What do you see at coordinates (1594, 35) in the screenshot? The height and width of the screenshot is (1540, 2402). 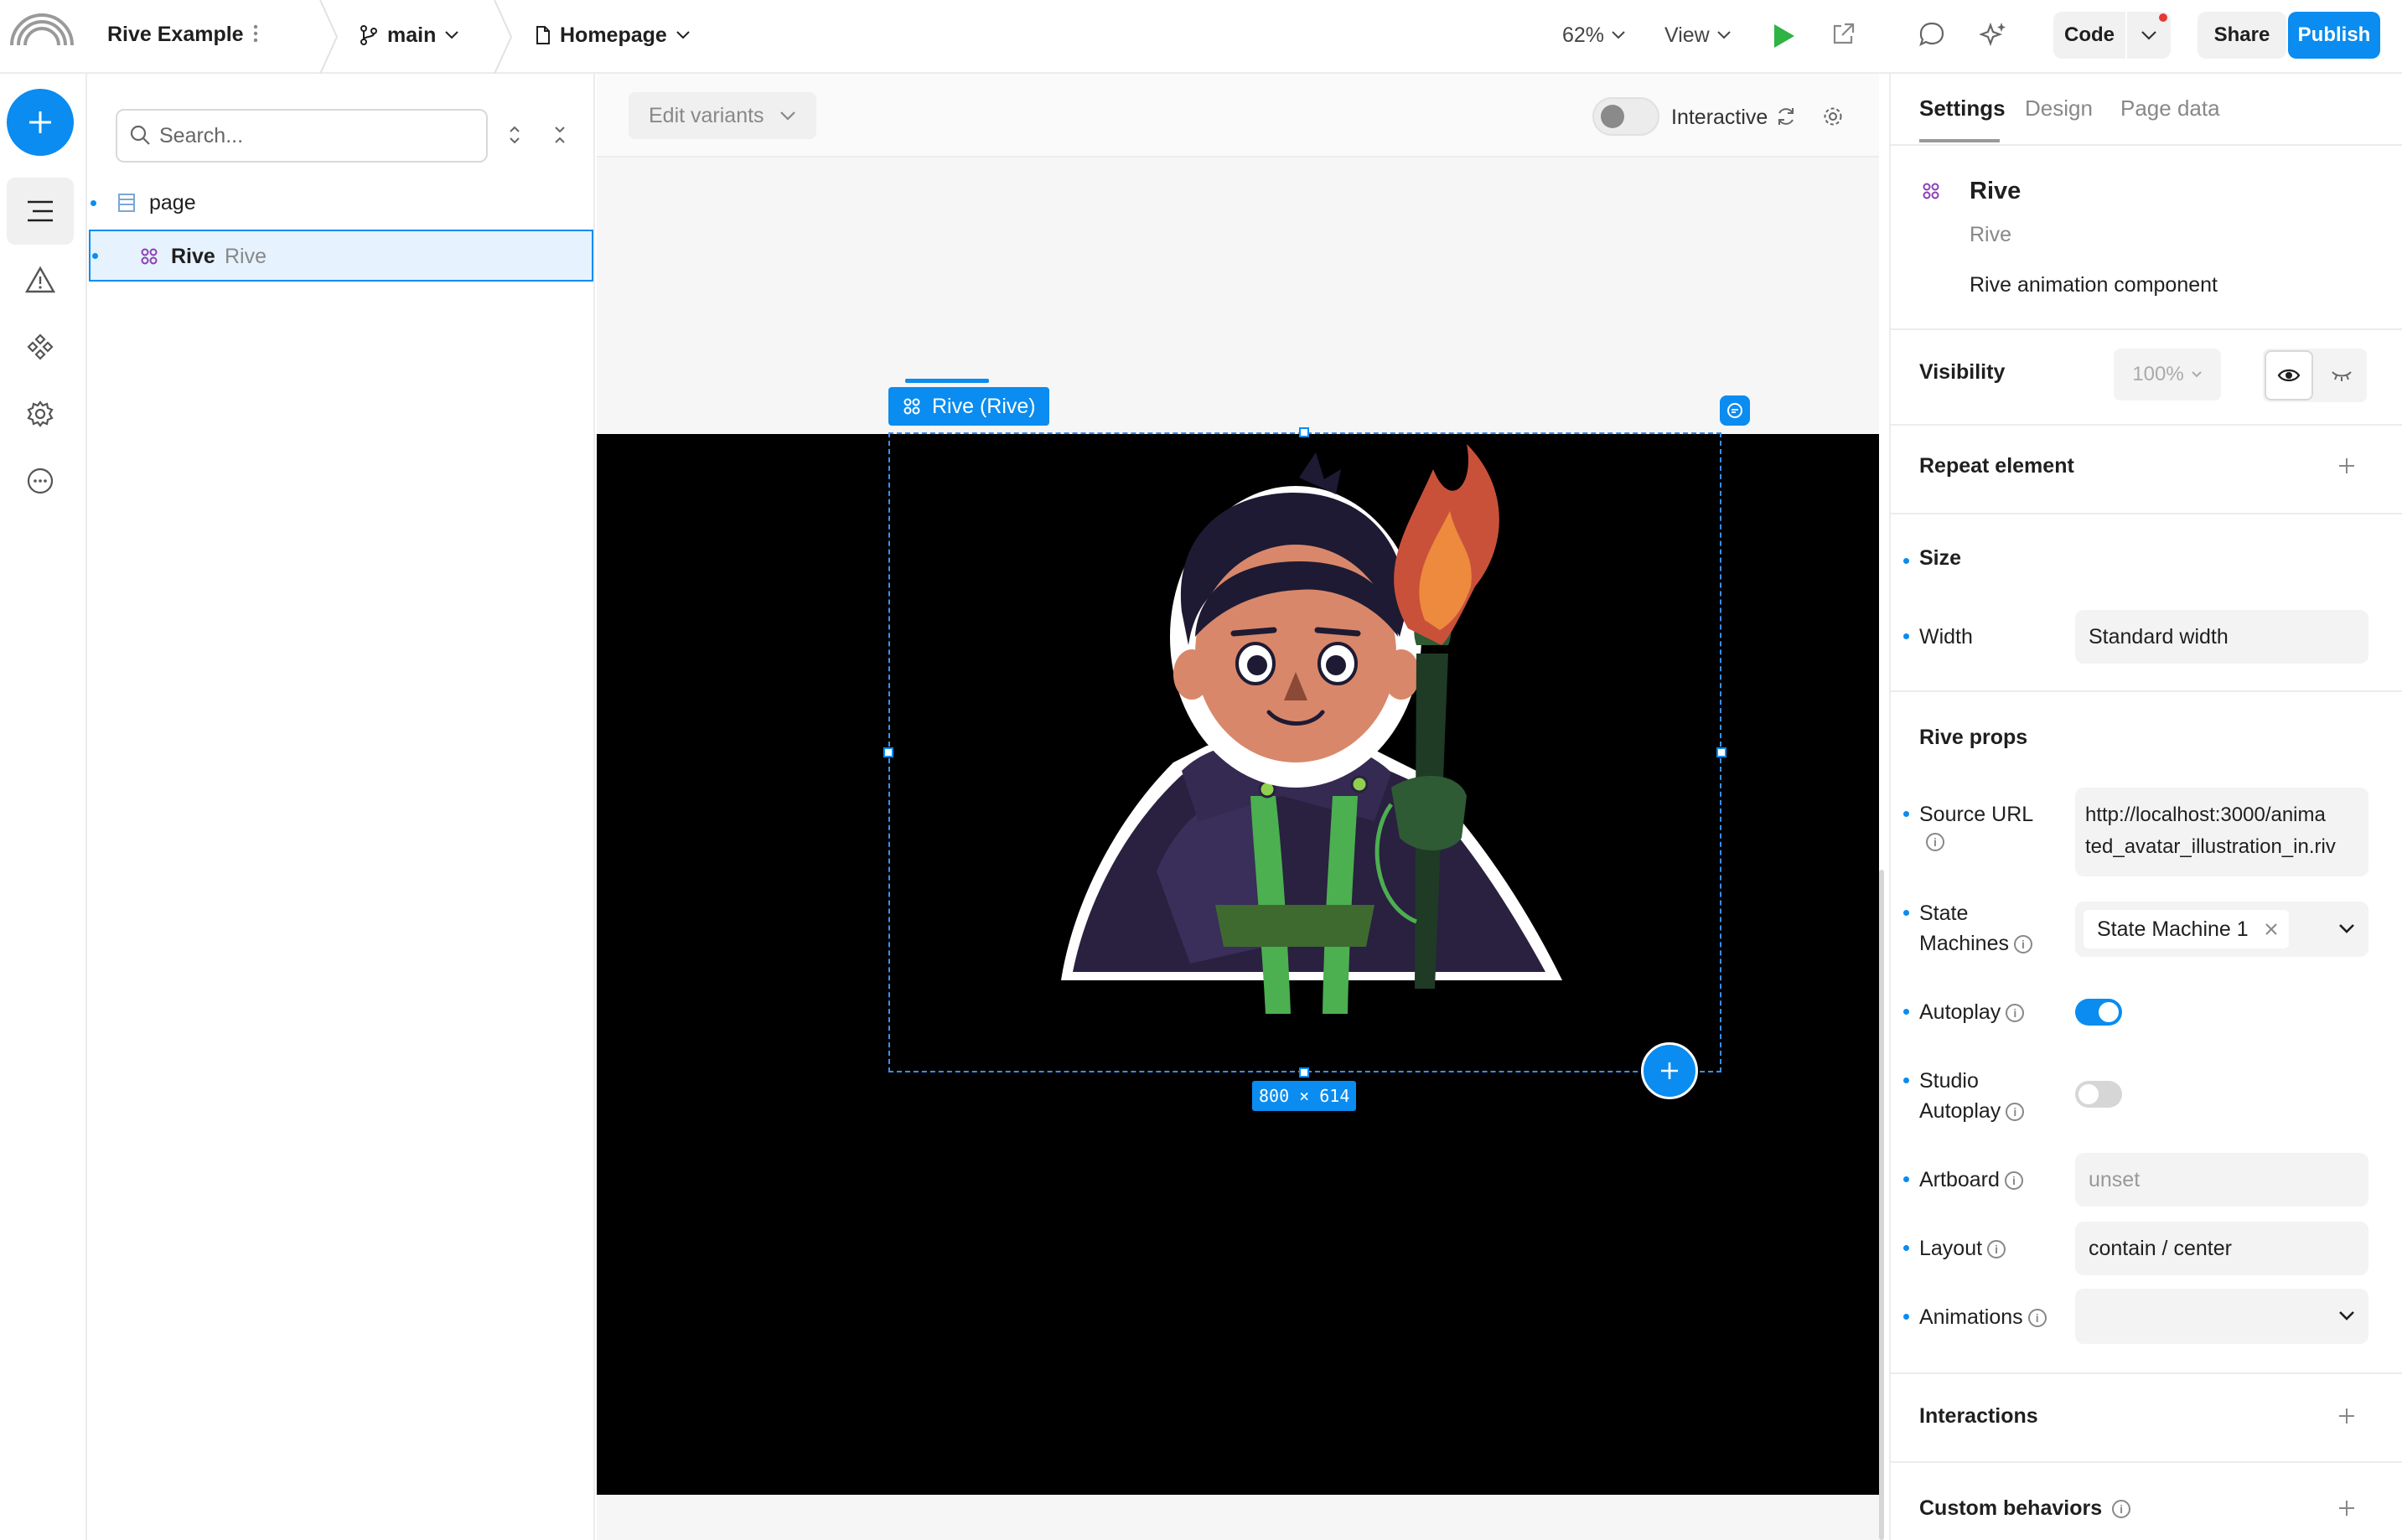 I see `zoom-selector: 62%` at bounding box center [1594, 35].